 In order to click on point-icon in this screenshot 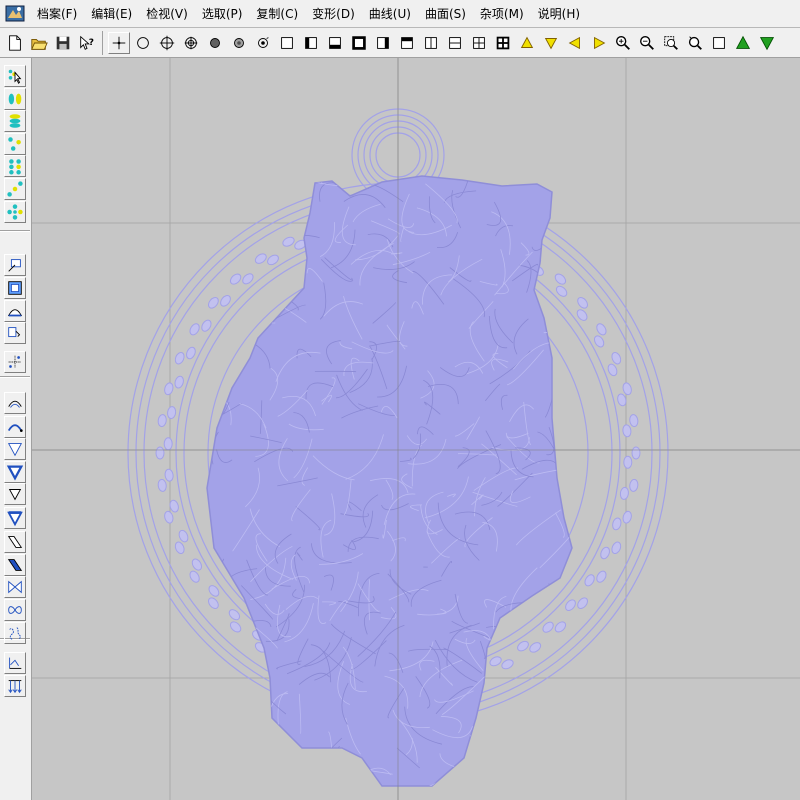, I will do `click(119, 42)`.